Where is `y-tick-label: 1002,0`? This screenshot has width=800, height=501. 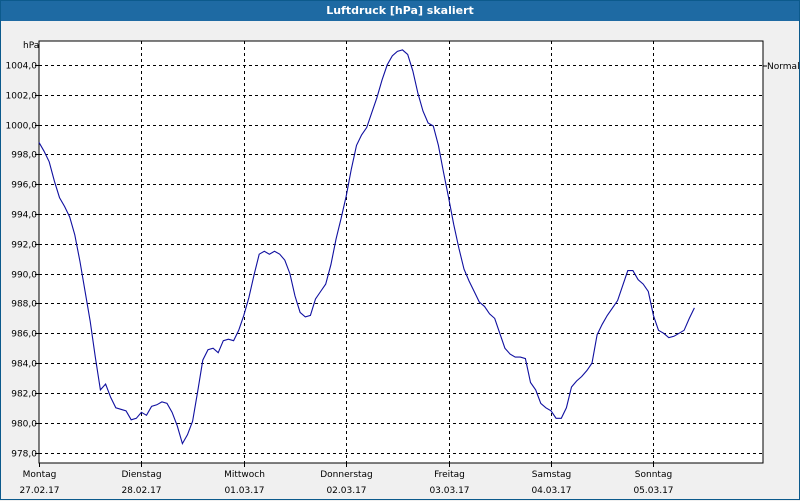 y-tick-label: 1002,0 is located at coordinates (22, 97).